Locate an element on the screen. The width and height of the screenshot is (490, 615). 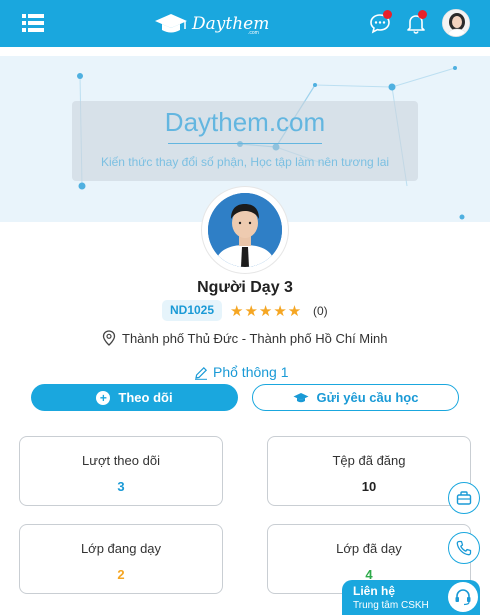
contact-subtitle: Trung tâm CSKH is located at coordinates (391, 605).